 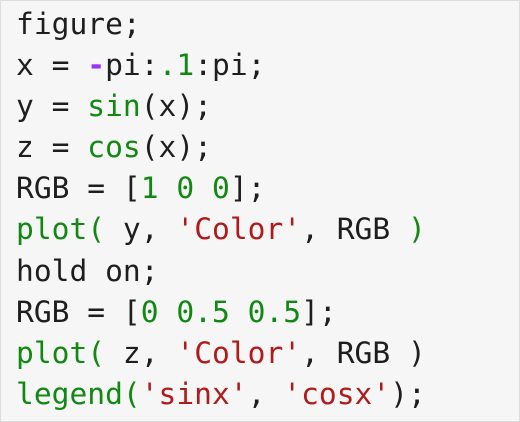 What do you see at coordinates (267, 24) in the screenshot?
I see `code-line-1: figure;` at bounding box center [267, 24].